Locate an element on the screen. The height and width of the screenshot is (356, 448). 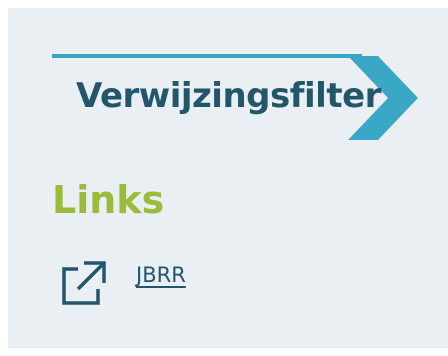
external-link-icon is located at coordinates (82, 283).